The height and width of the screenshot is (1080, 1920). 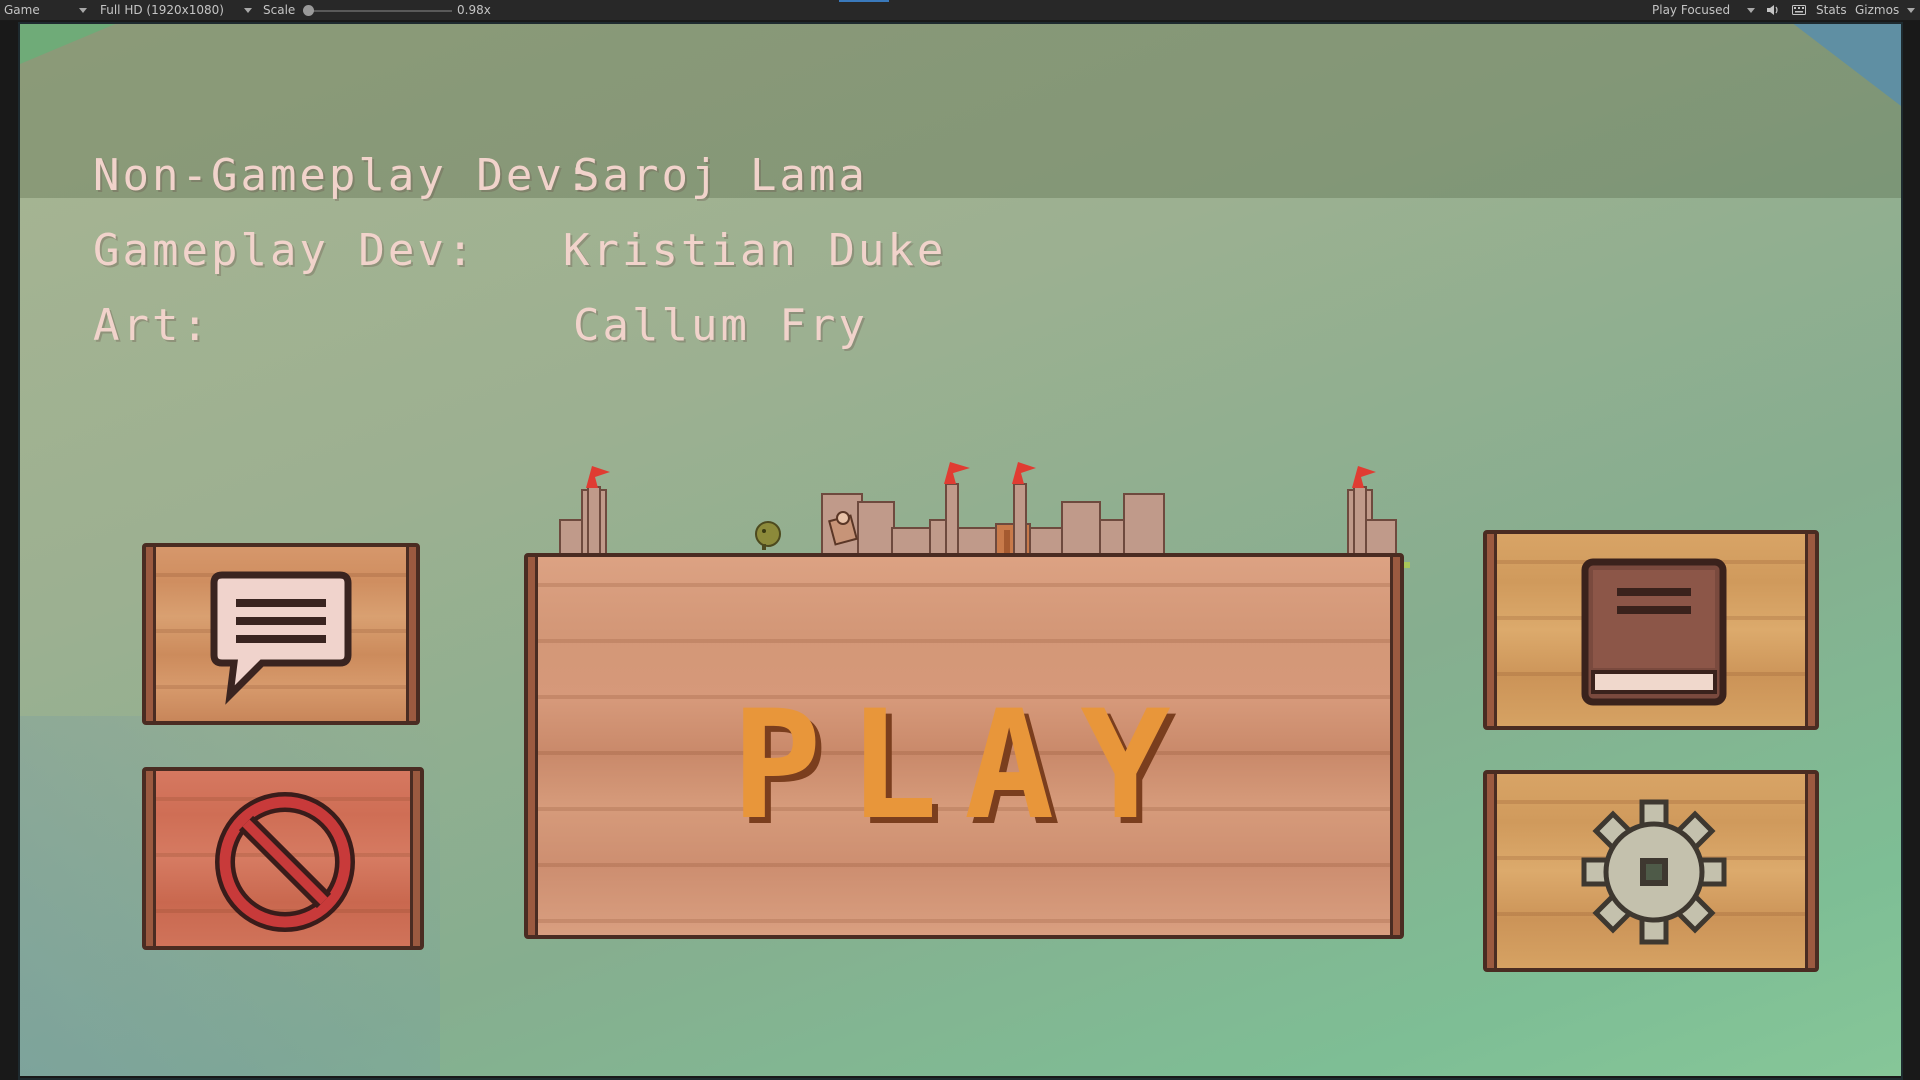 What do you see at coordinates (1654, 872) in the screenshot?
I see `gear-icon` at bounding box center [1654, 872].